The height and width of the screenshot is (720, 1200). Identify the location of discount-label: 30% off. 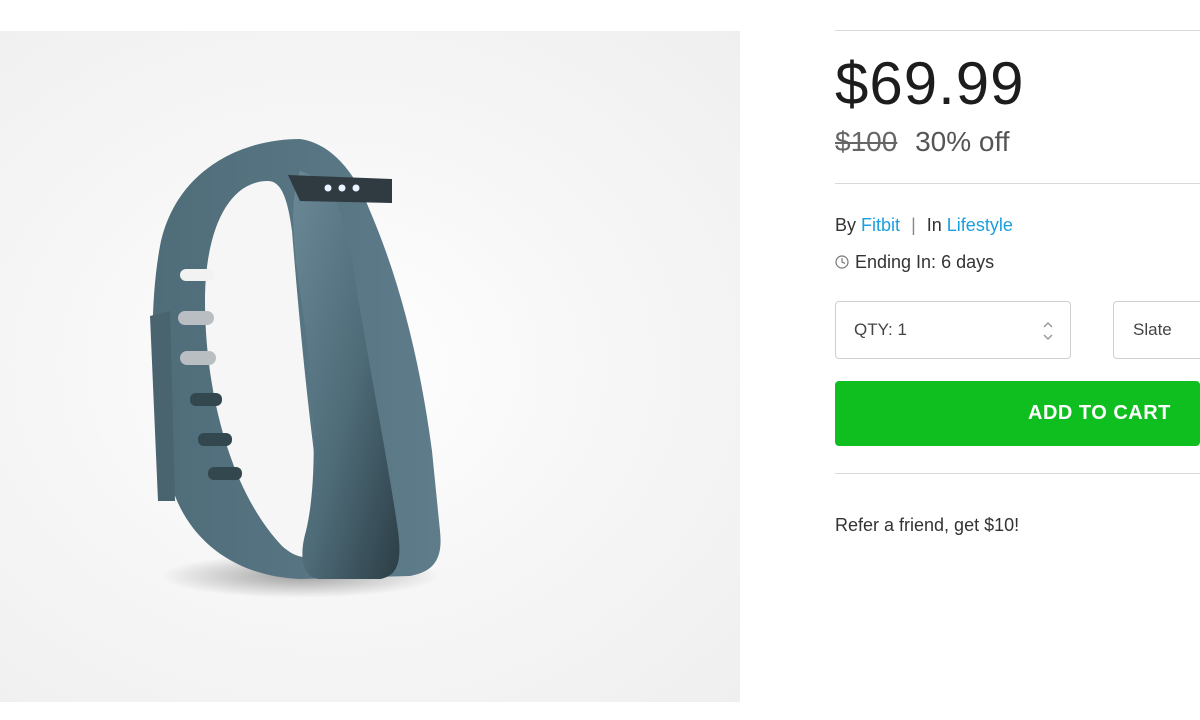
(962, 141).